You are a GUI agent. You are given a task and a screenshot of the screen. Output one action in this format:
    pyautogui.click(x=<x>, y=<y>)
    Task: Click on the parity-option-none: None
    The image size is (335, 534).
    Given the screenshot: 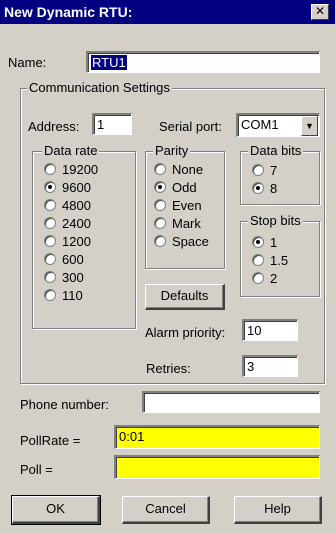 What is the action you would take?
    pyautogui.click(x=181, y=169)
    